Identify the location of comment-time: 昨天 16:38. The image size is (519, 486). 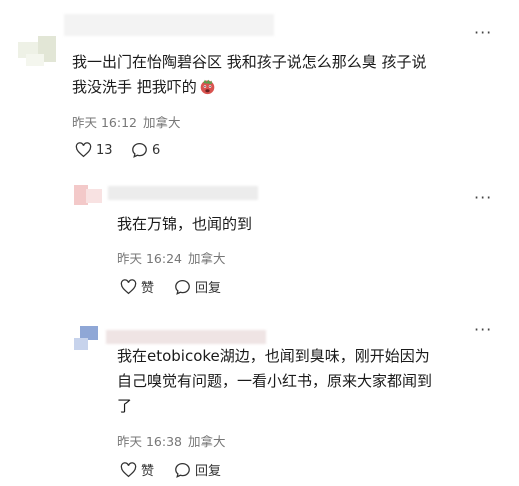
(149, 441).